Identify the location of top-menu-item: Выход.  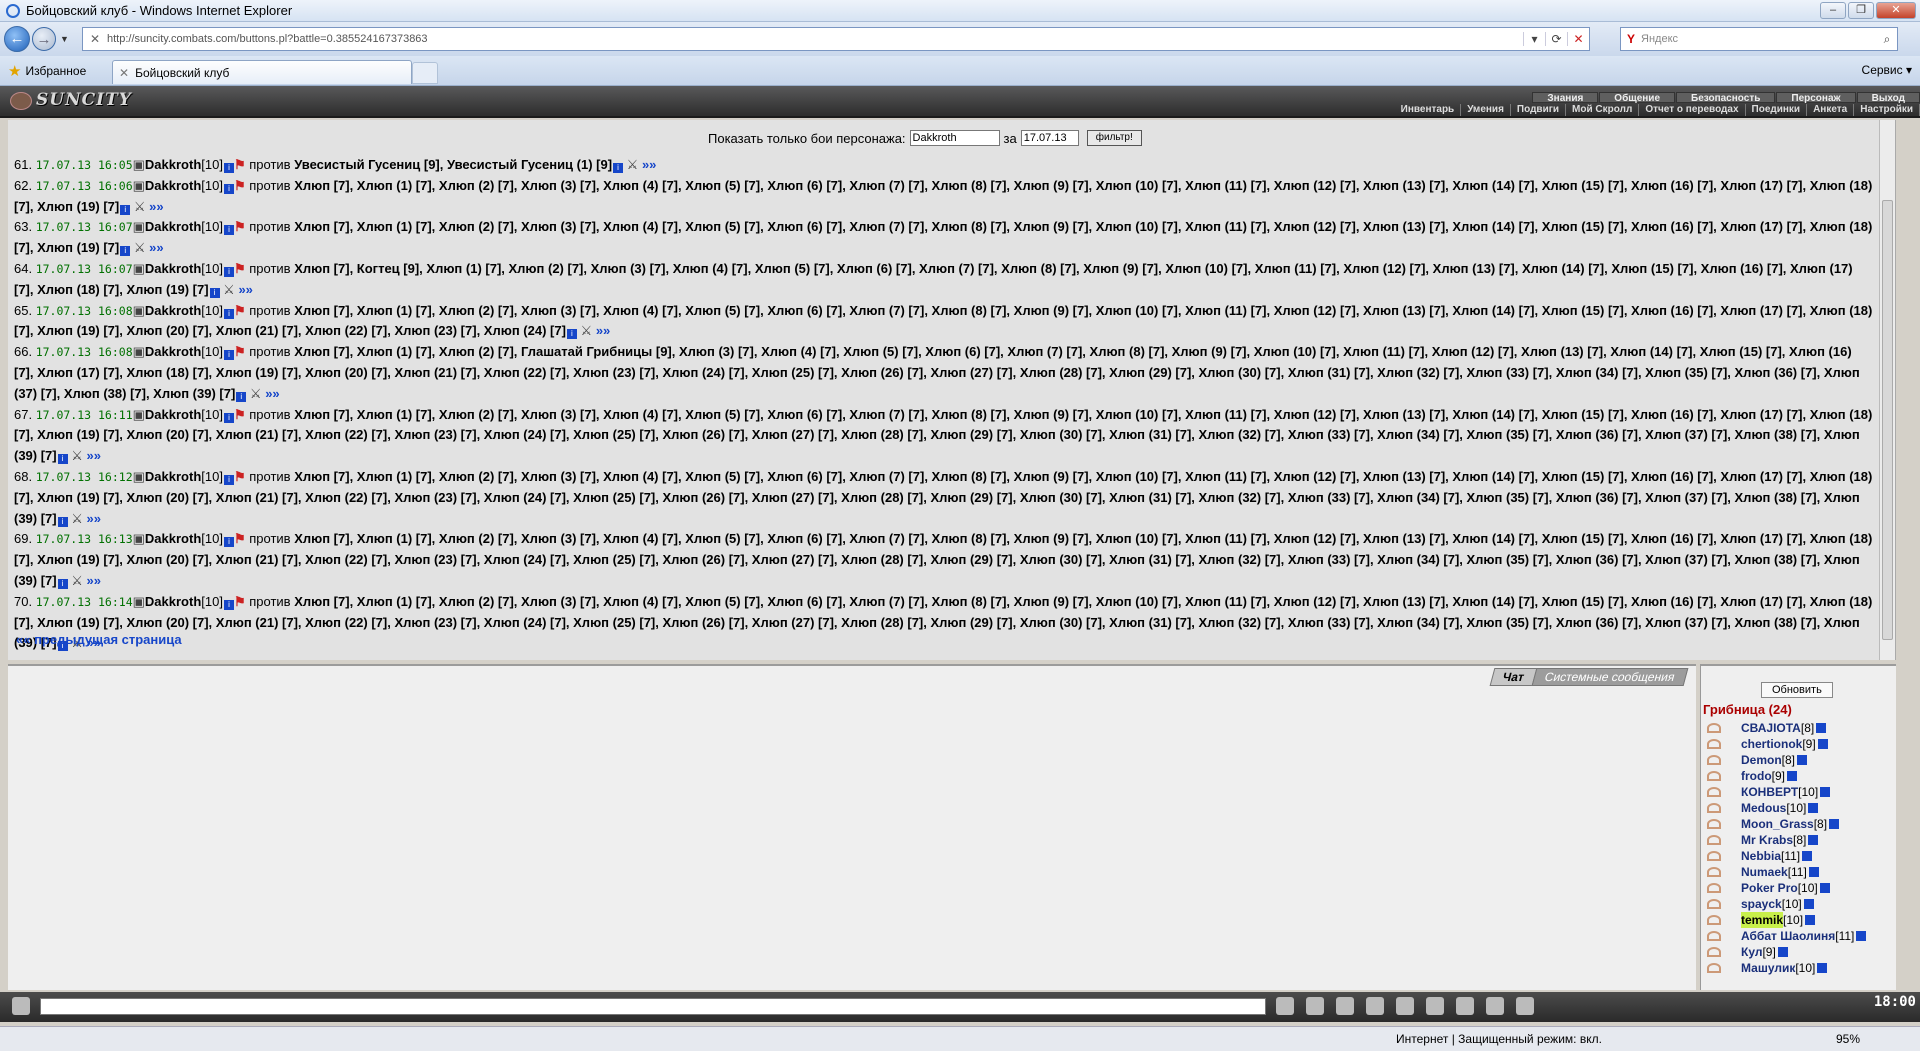
(1888, 98).